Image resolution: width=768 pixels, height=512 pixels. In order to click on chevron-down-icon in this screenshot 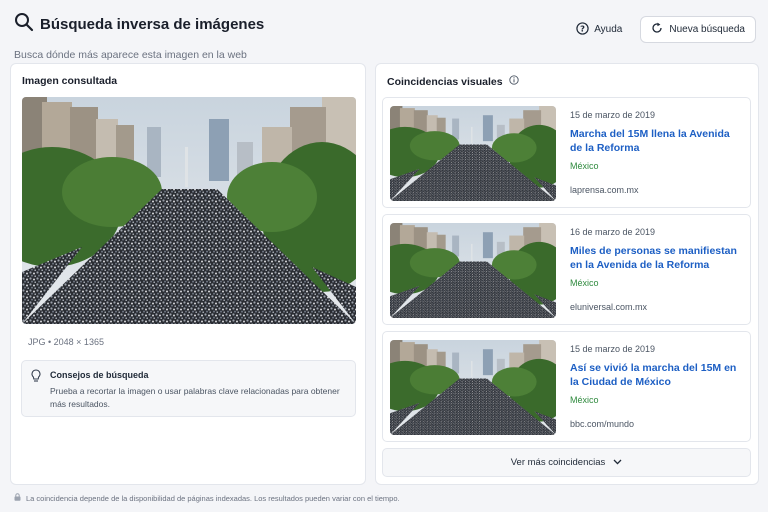, I will do `click(617, 462)`.